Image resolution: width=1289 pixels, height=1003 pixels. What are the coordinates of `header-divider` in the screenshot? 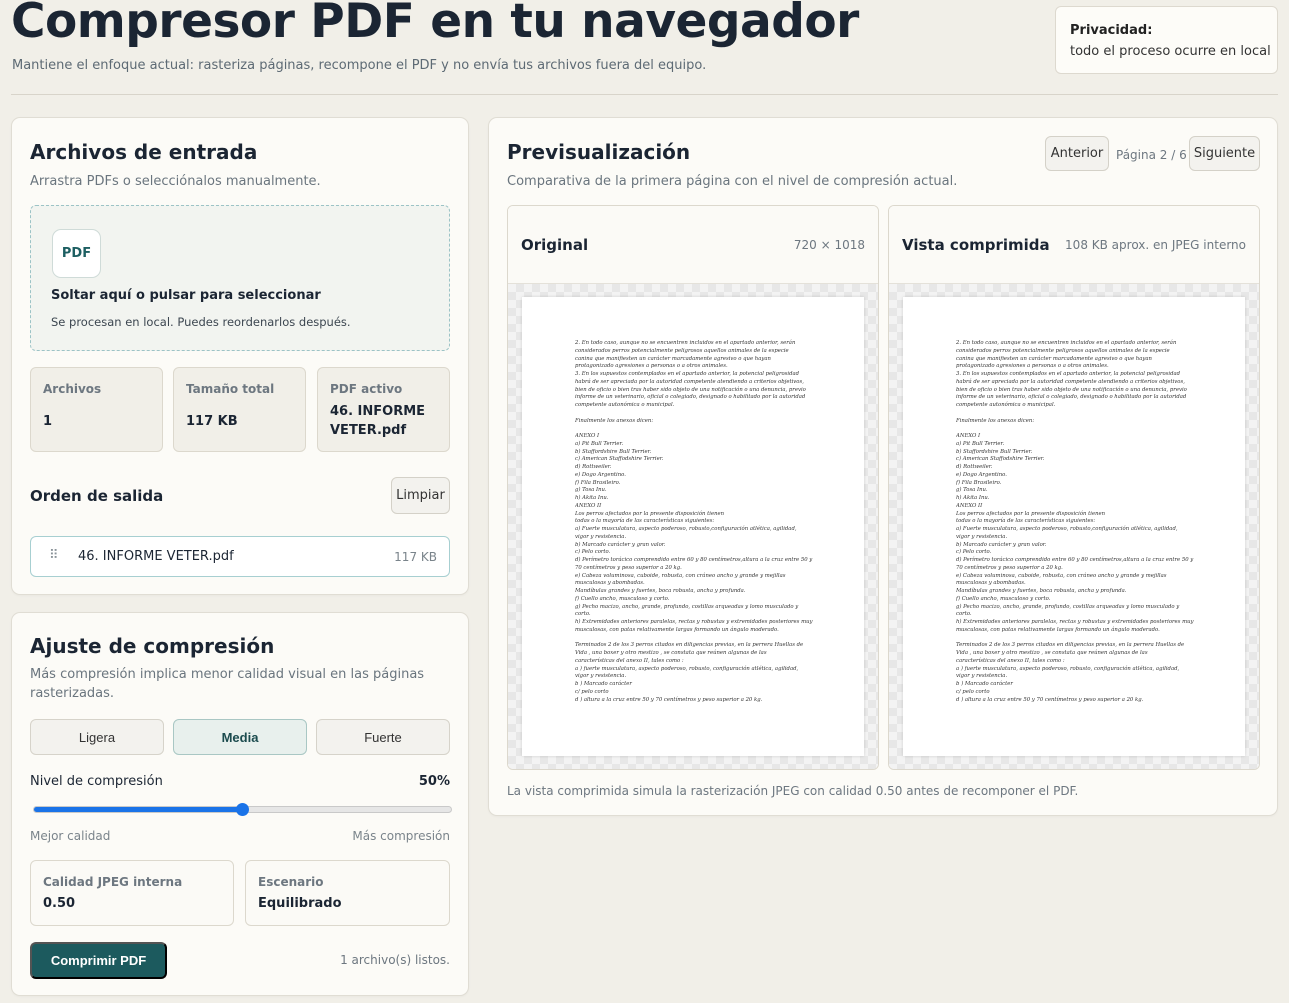 It's located at (644, 94).